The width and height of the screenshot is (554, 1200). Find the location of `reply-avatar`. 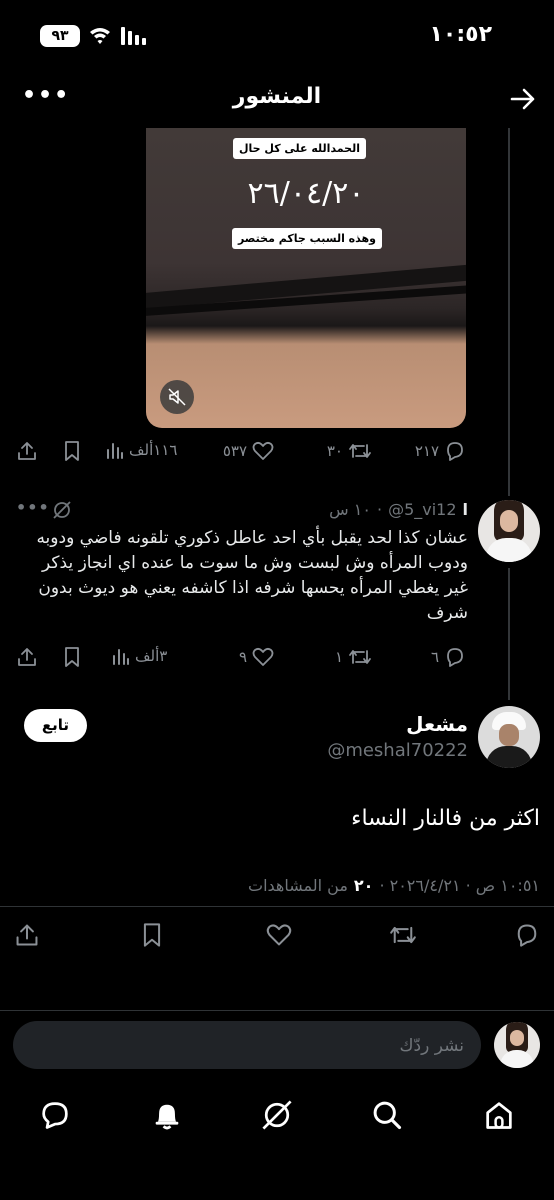

reply-avatar is located at coordinates (509, 531).